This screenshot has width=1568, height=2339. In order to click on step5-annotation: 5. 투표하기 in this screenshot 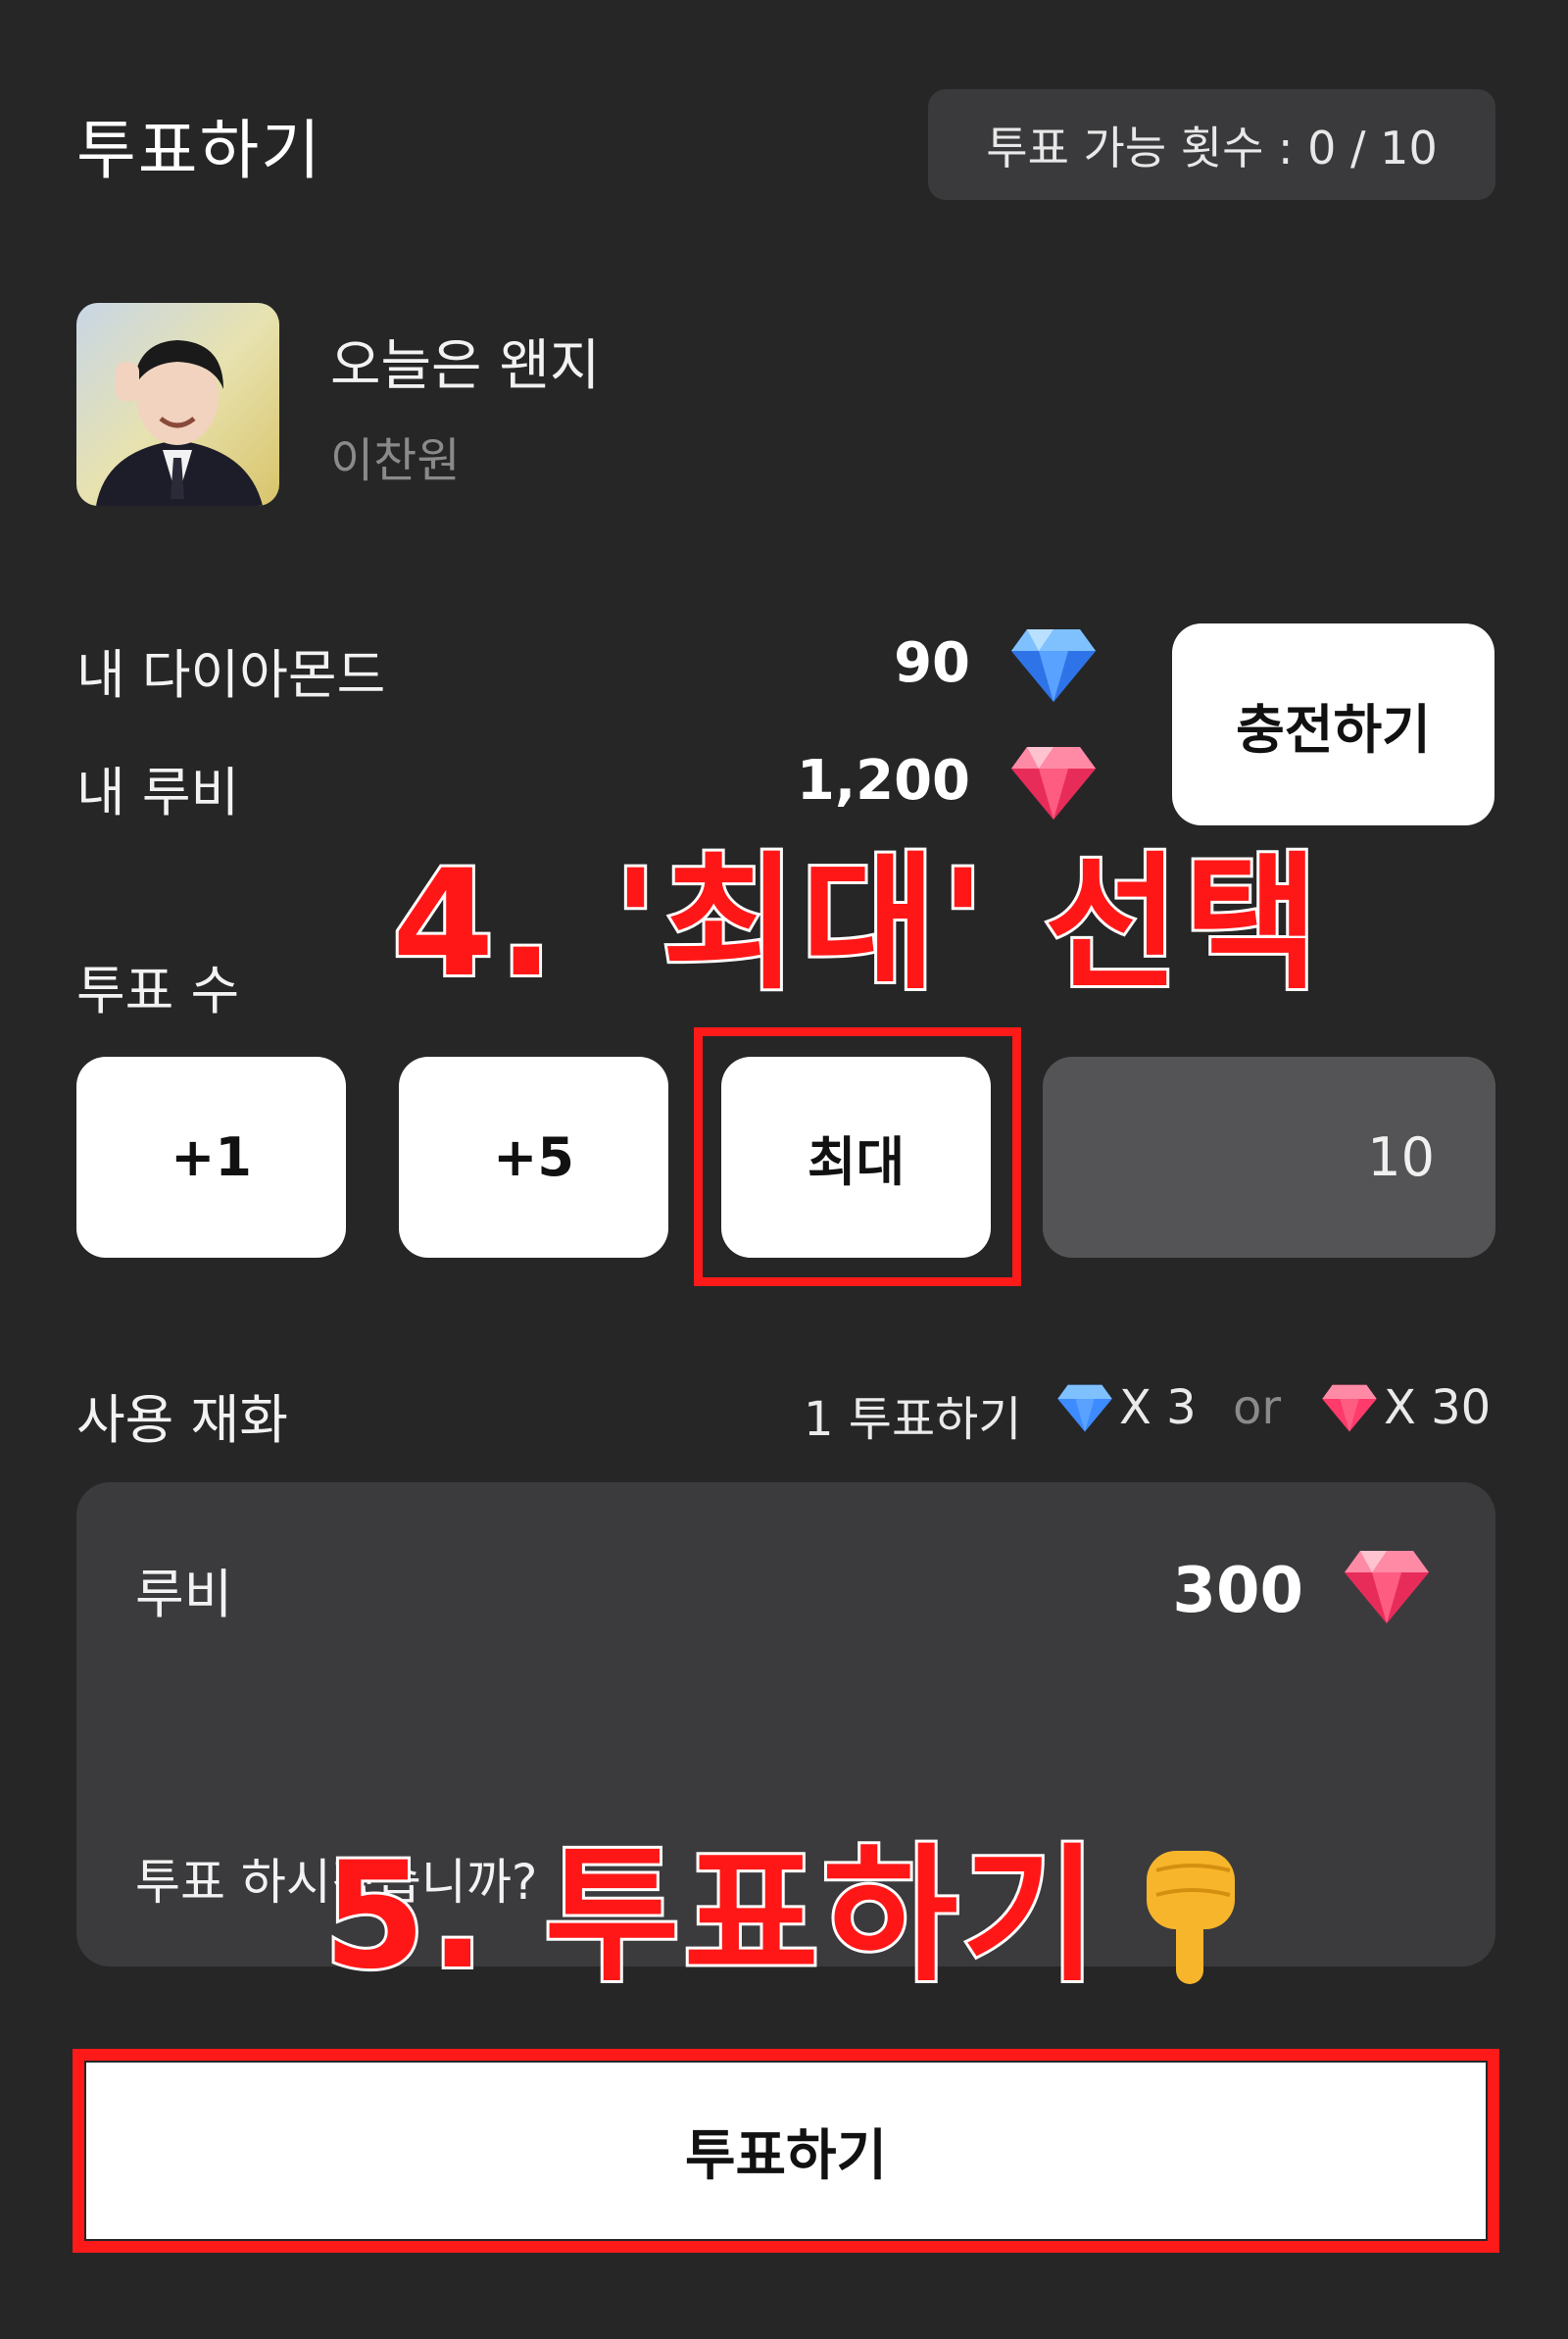, I will do `click(711, 1916)`.